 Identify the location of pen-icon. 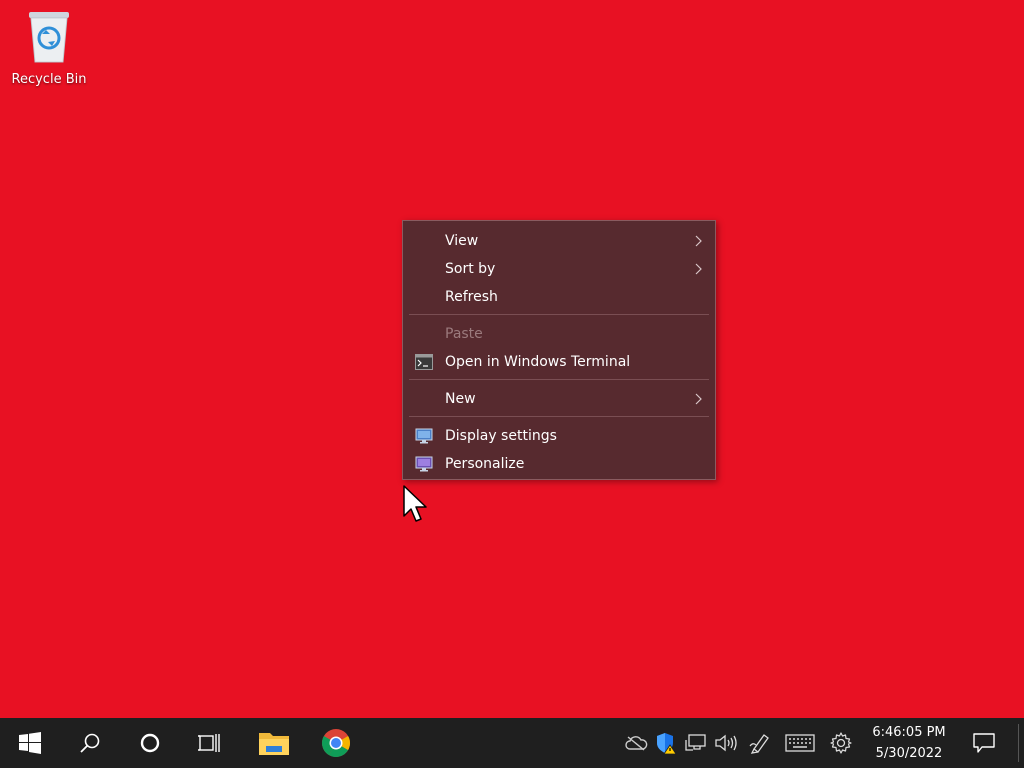
(759, 744).